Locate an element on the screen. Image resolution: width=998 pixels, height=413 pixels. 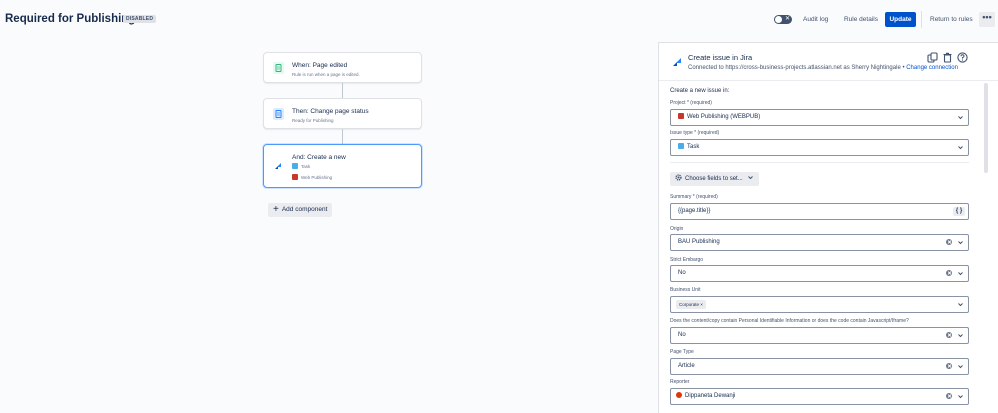
toggle-off-icon: ✕ is located at coordinates (787, 19).